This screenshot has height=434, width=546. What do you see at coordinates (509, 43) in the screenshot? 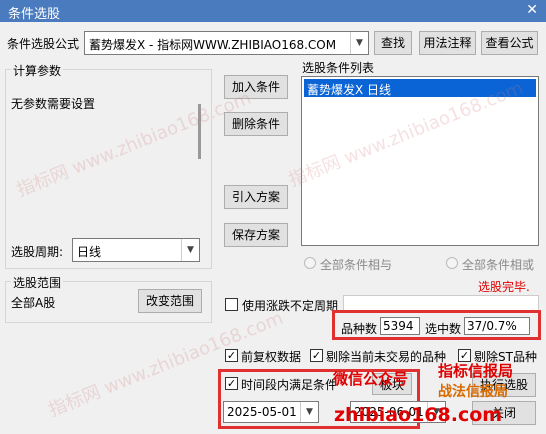
I see `view-formula-button: 查看公式` at bounding box center [509, 43].